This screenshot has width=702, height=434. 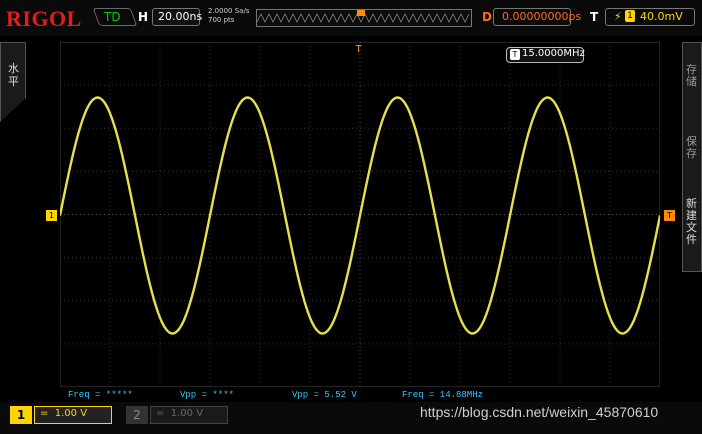 What do you see at coordinates (112, 17) in the screenshot?
I see `trigger-status: TD` at bounding box center [112, 17].